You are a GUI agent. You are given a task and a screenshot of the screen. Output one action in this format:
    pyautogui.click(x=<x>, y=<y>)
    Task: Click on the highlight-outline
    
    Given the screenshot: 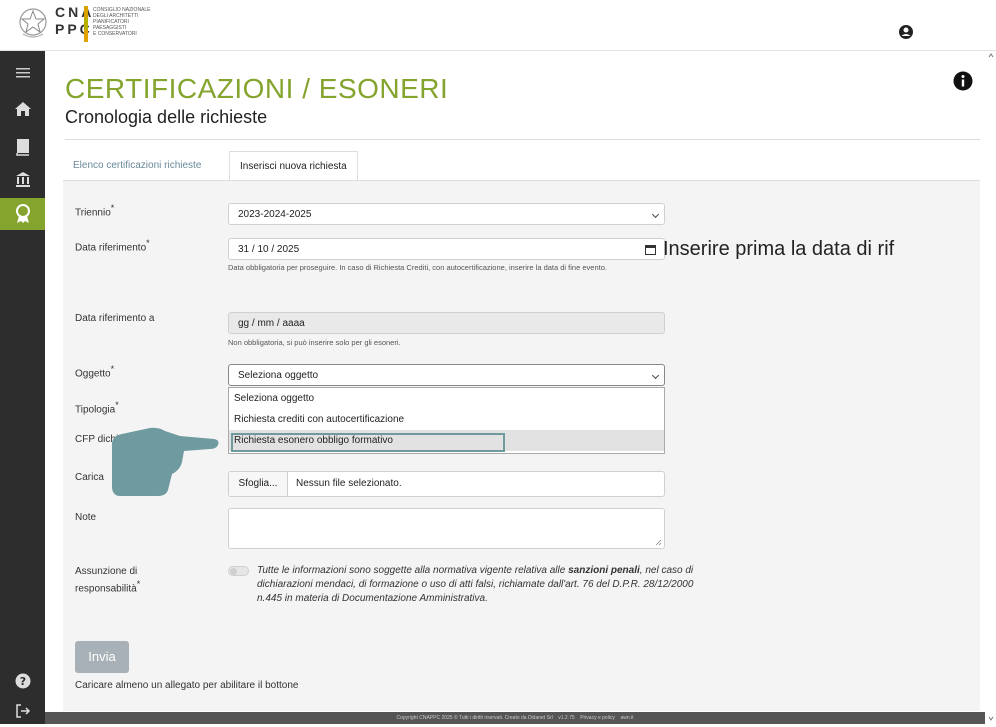 What is the action you would take?
    pyautogui.click(x=368, y=442)
    